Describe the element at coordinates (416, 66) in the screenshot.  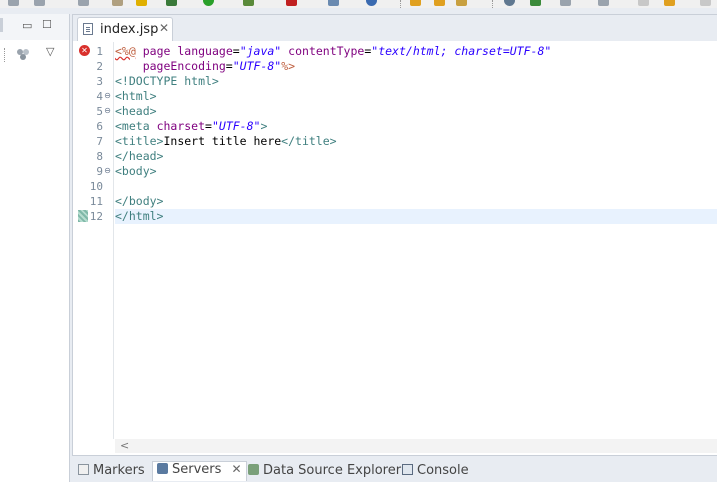
I see `code-line-2: pageEncoding="UTF-8"%>` at that location.